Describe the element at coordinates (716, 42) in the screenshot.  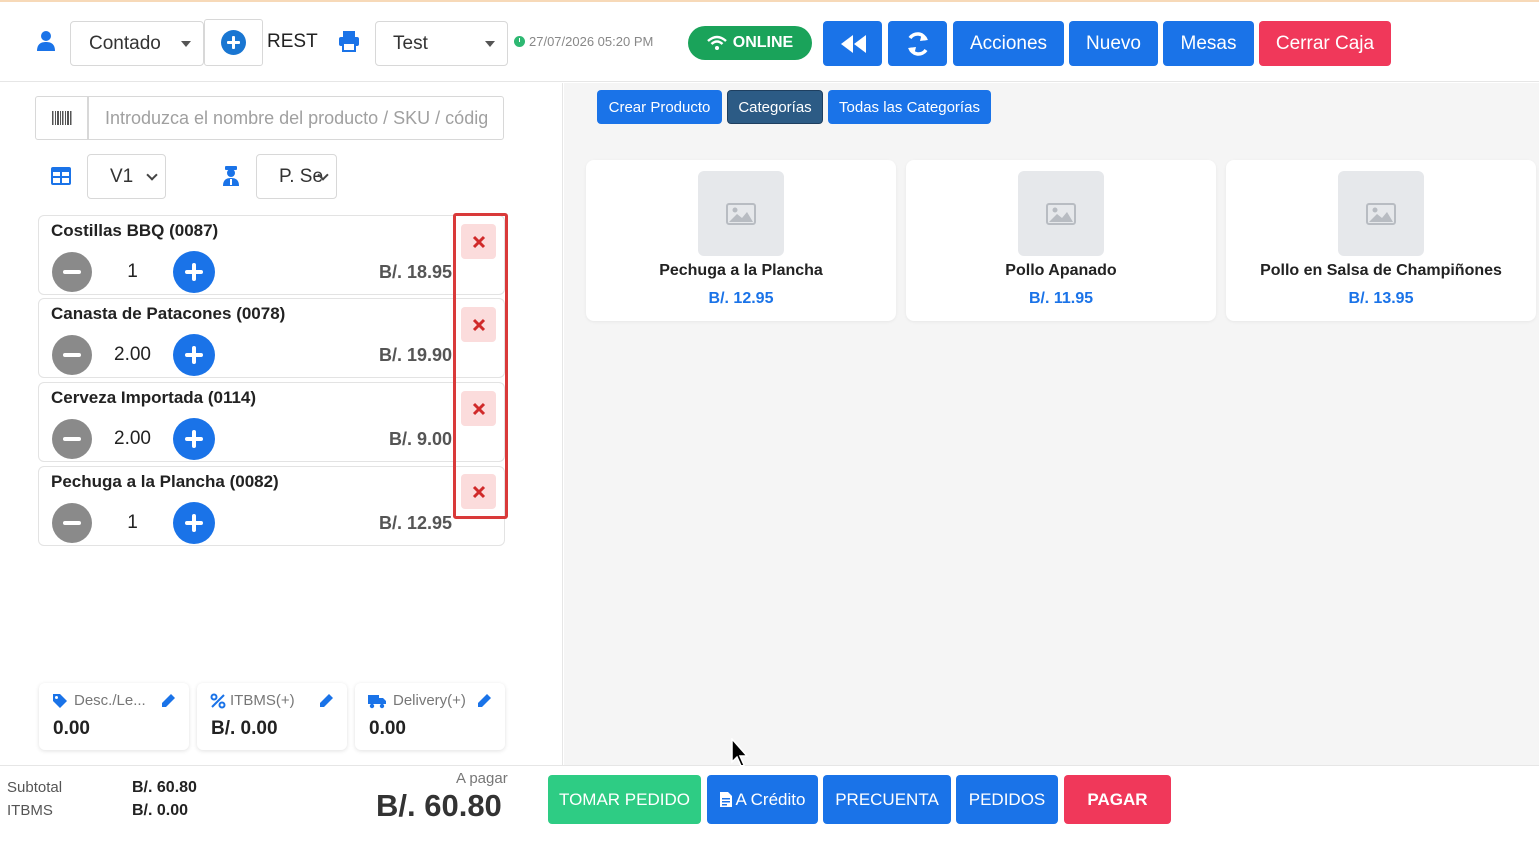
I see `wifi-icon` at that location.